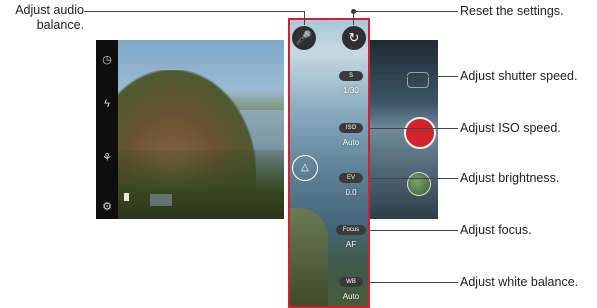  I want to click on thumbnail-strip, so click(126, 197).